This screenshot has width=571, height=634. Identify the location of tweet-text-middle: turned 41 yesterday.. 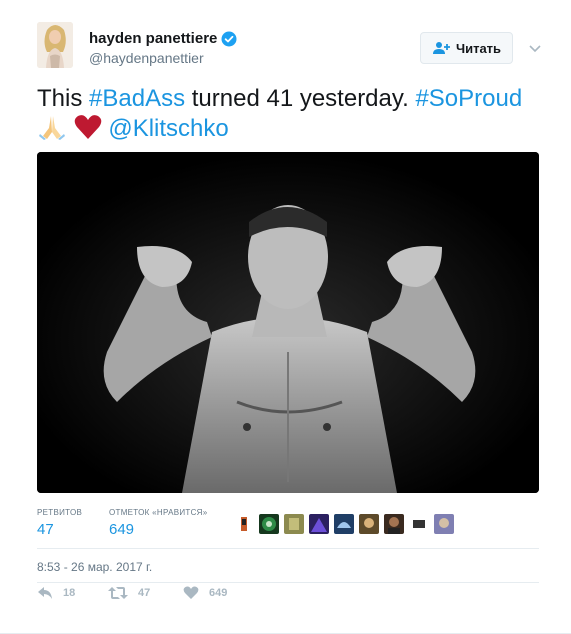
(300, 98).